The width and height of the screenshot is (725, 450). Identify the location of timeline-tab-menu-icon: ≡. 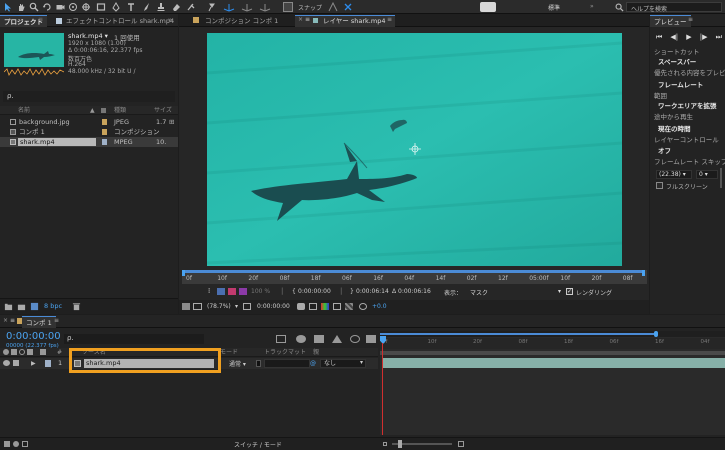
(12, 320).